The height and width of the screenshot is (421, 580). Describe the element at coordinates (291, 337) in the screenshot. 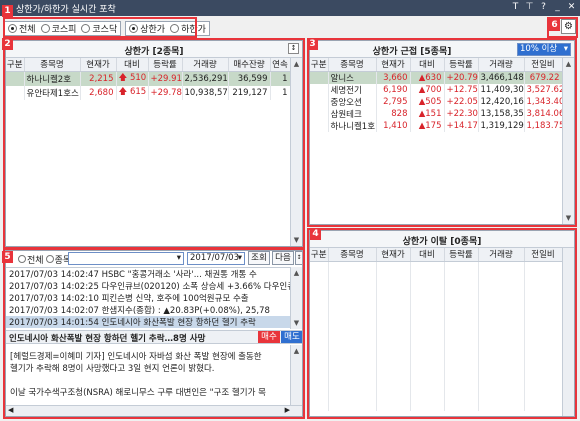

I see `sell-button: 매도` at that location.